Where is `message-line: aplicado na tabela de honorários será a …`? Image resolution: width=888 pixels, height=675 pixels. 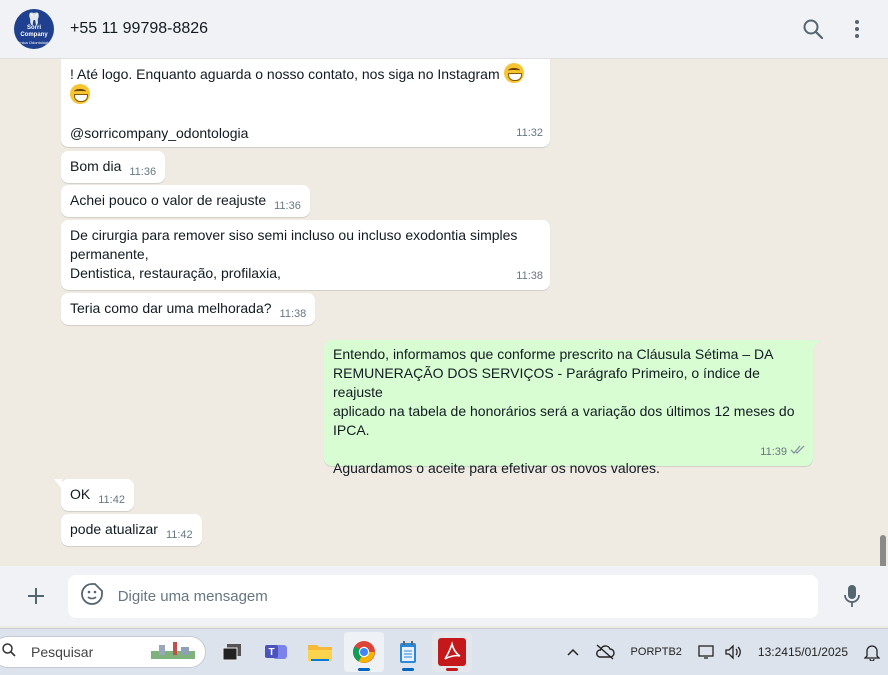 message-line: aplicado na tabela de honorários será a … is located at coordinates (564, 411).